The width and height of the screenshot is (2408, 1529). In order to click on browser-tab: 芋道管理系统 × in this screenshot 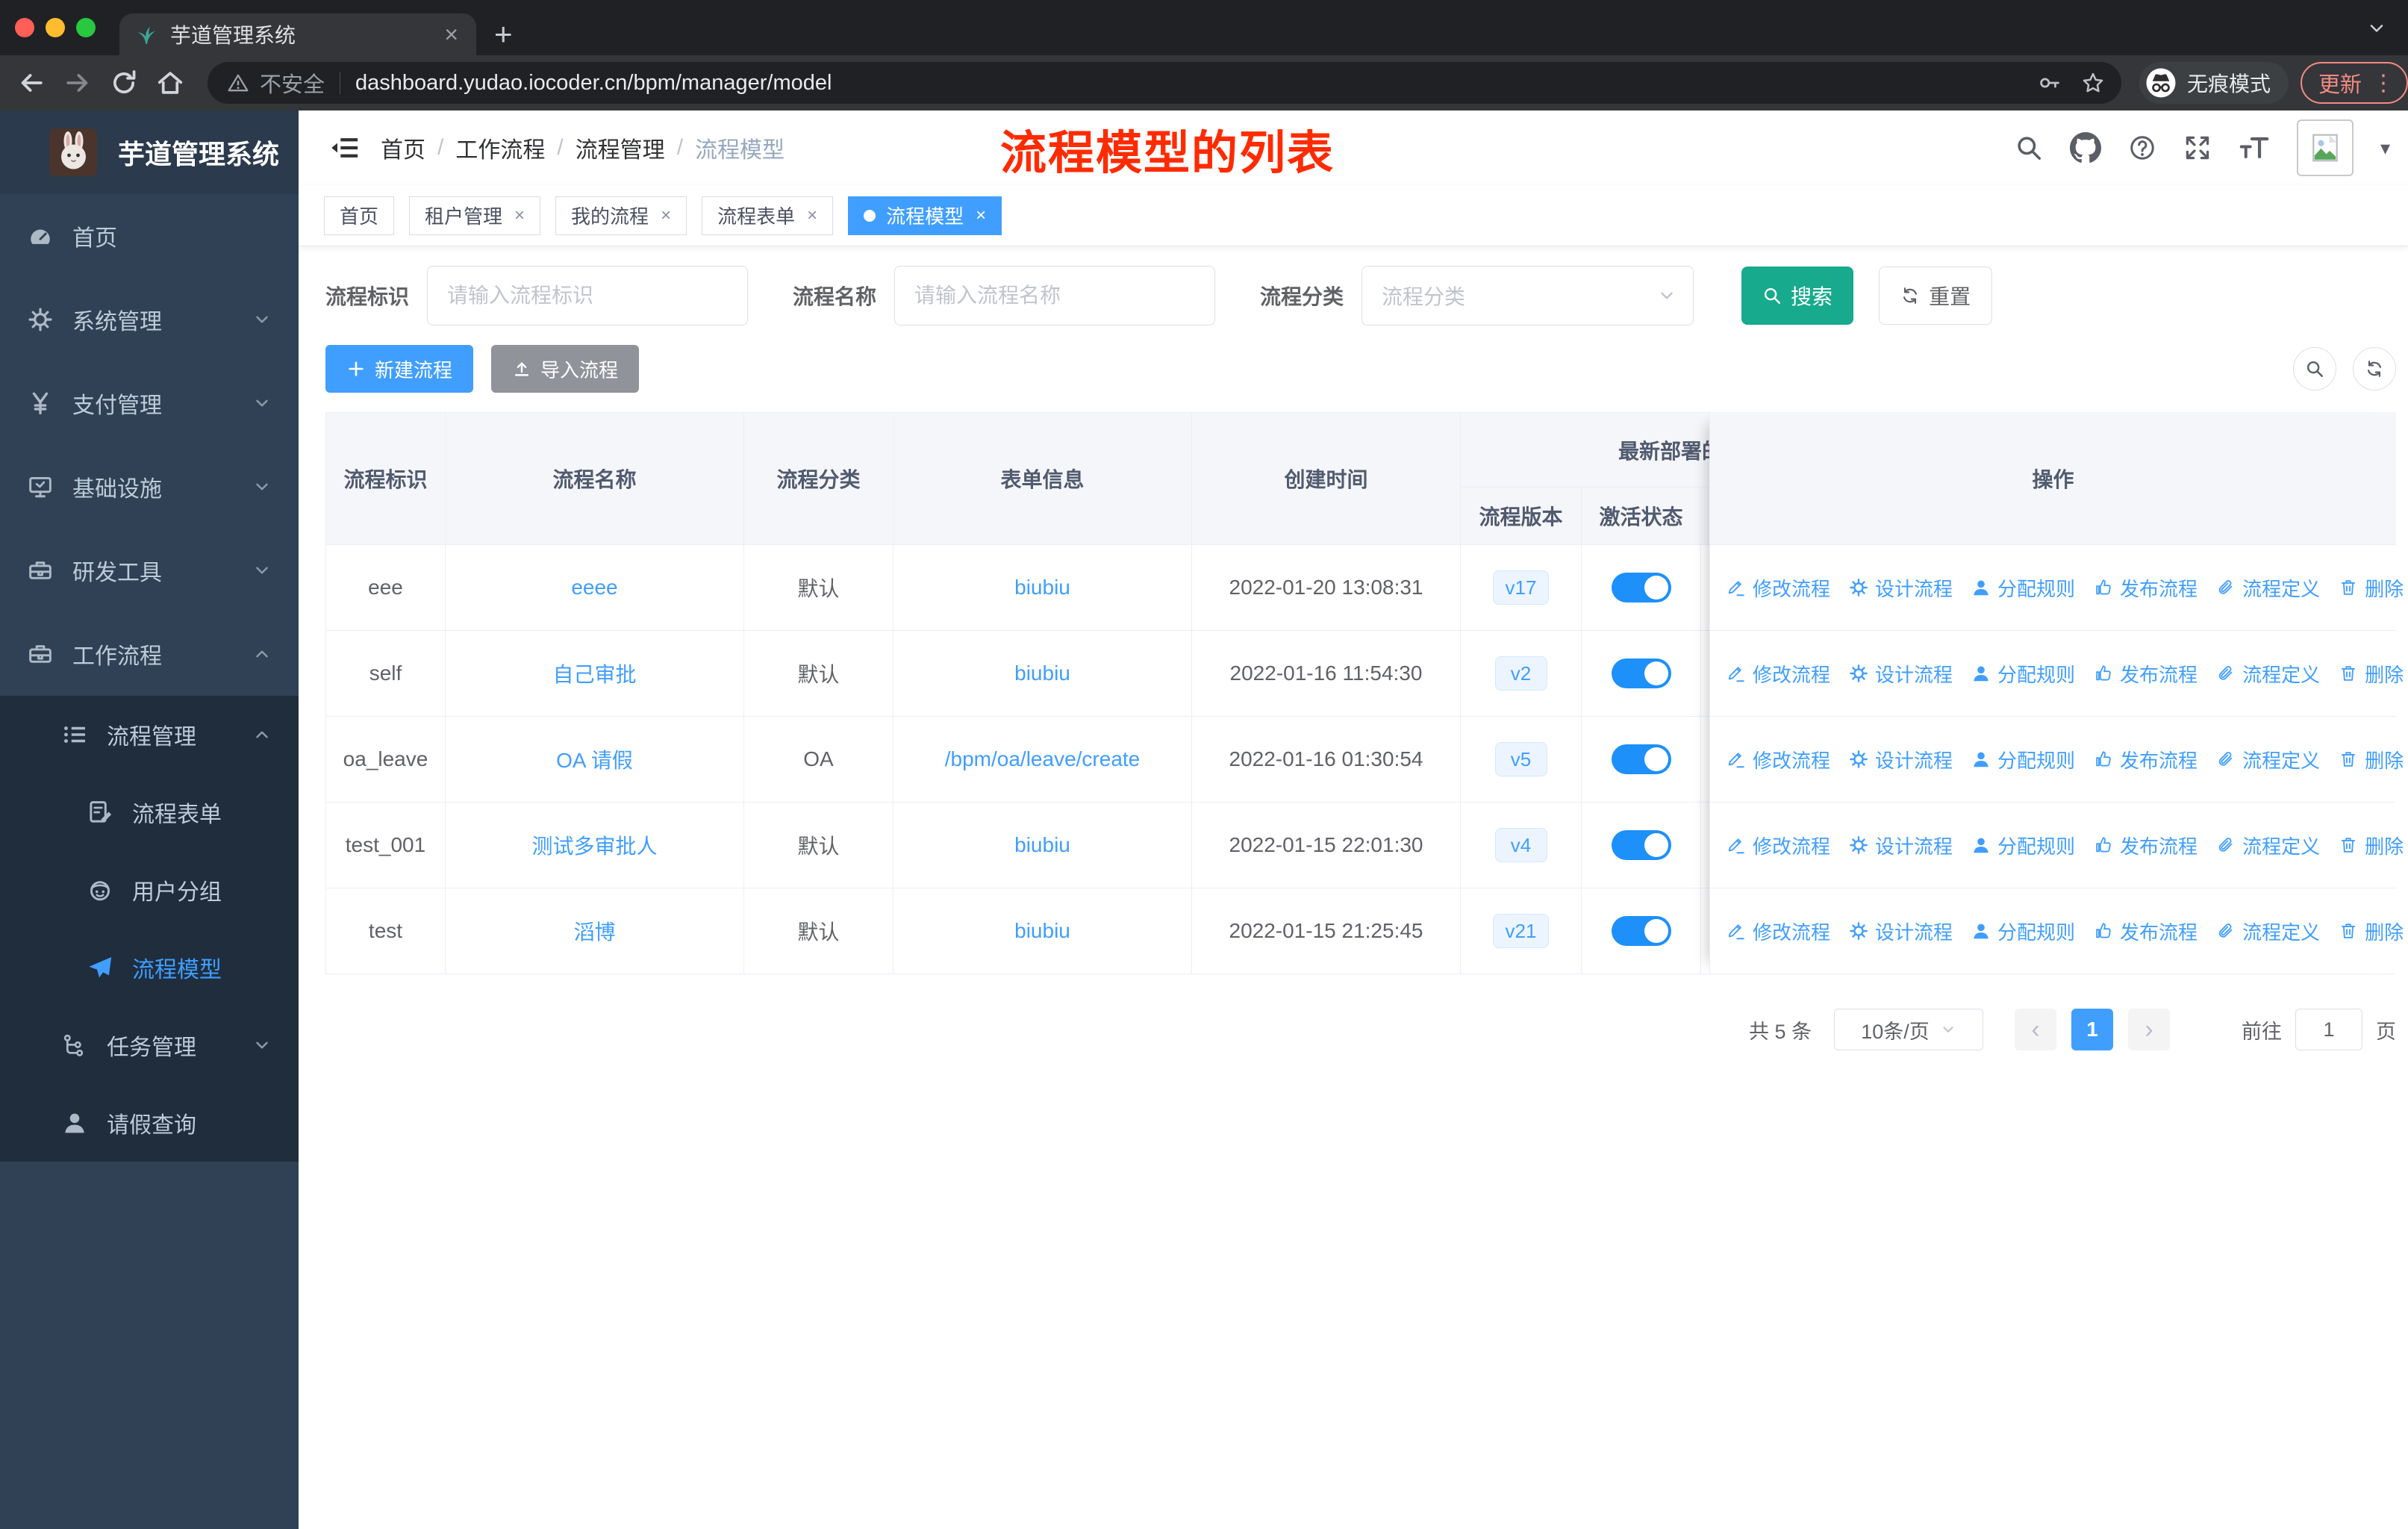, I will do `click(297, 34)`.